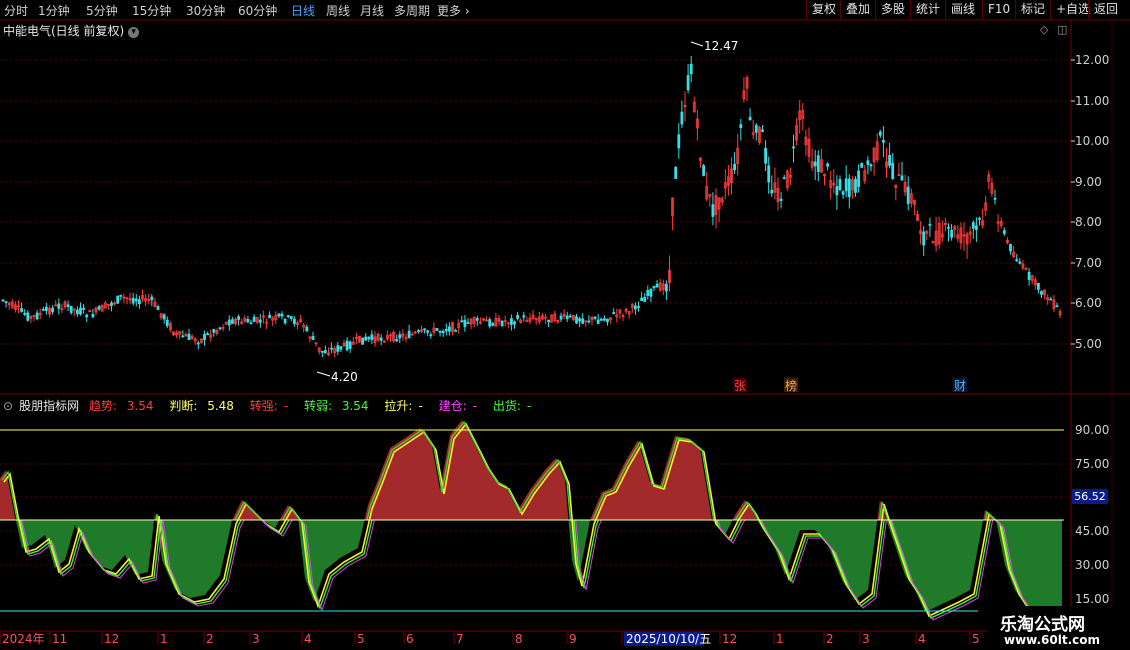 This screenshot has height=650, width=1130. I want to click on badge-zhang: 张, so click(740, 386).